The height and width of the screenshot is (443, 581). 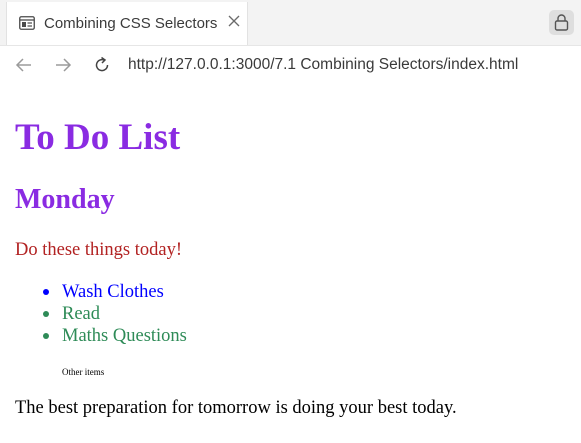 What do you see at coordinates (102, 65) in the screenshot?
I see `reload-icon` at bounding box center [102, 65].